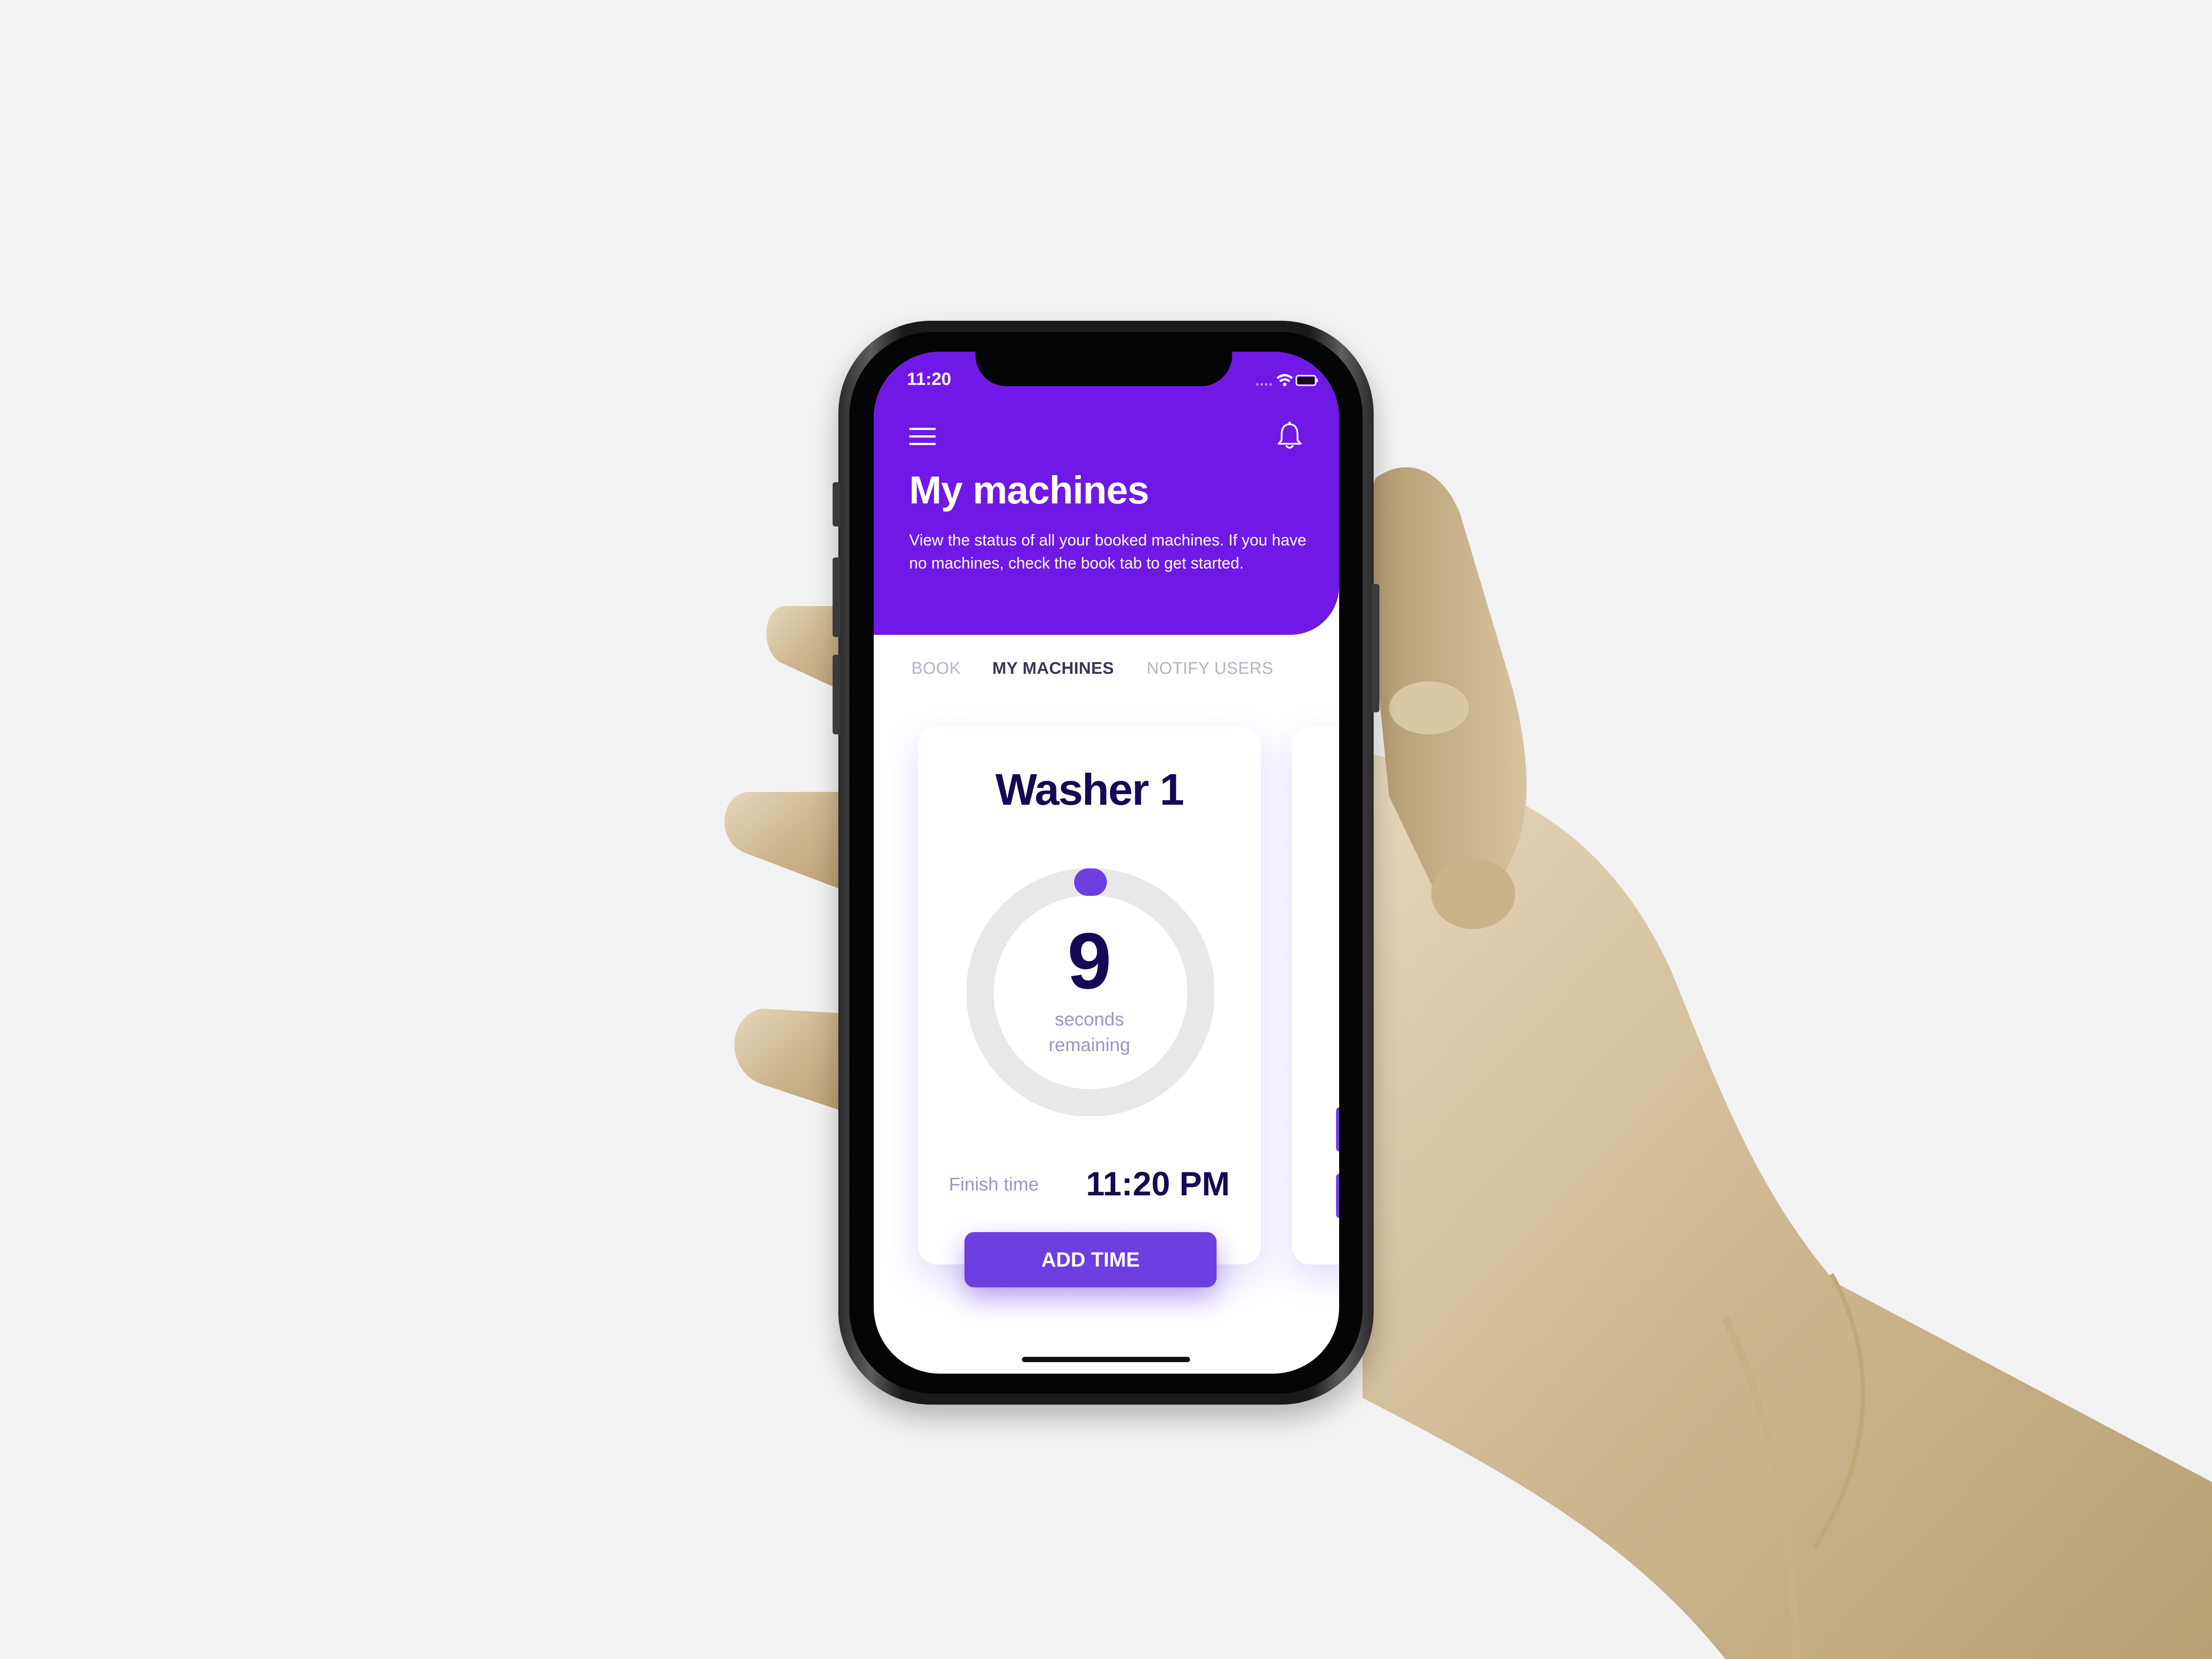  Describe the element at coordinates (1089, 962) in the screenshot. I see `countdown-value: 9` at that location.